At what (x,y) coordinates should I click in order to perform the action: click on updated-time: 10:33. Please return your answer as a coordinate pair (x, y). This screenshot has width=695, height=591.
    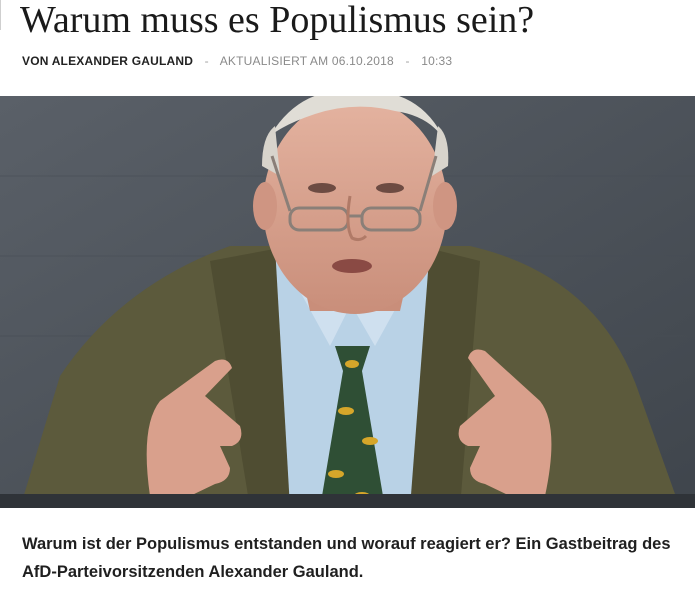
    Looking at the image, I should click on (437, 61).